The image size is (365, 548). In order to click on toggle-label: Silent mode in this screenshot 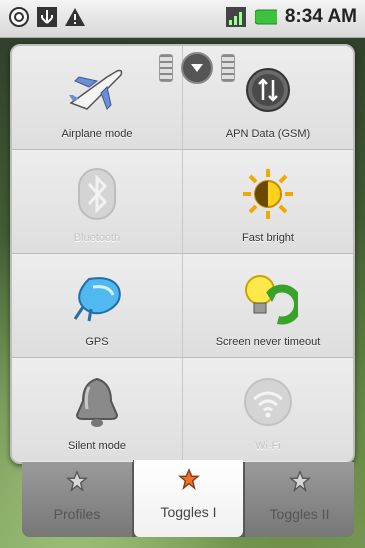, I will do `click(97, 446)`.